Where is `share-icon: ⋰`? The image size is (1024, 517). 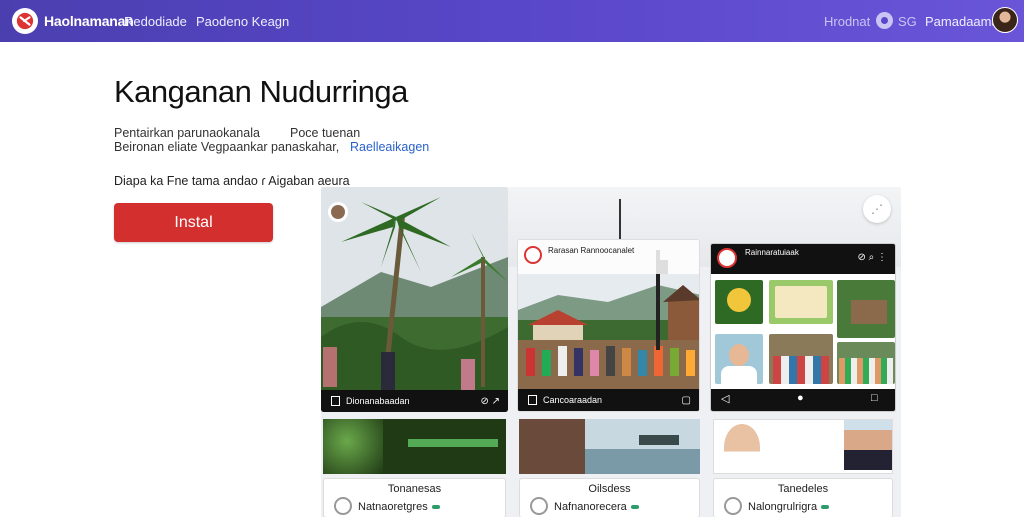
share-icon: ⋰ is located at coordinates (877, 209).